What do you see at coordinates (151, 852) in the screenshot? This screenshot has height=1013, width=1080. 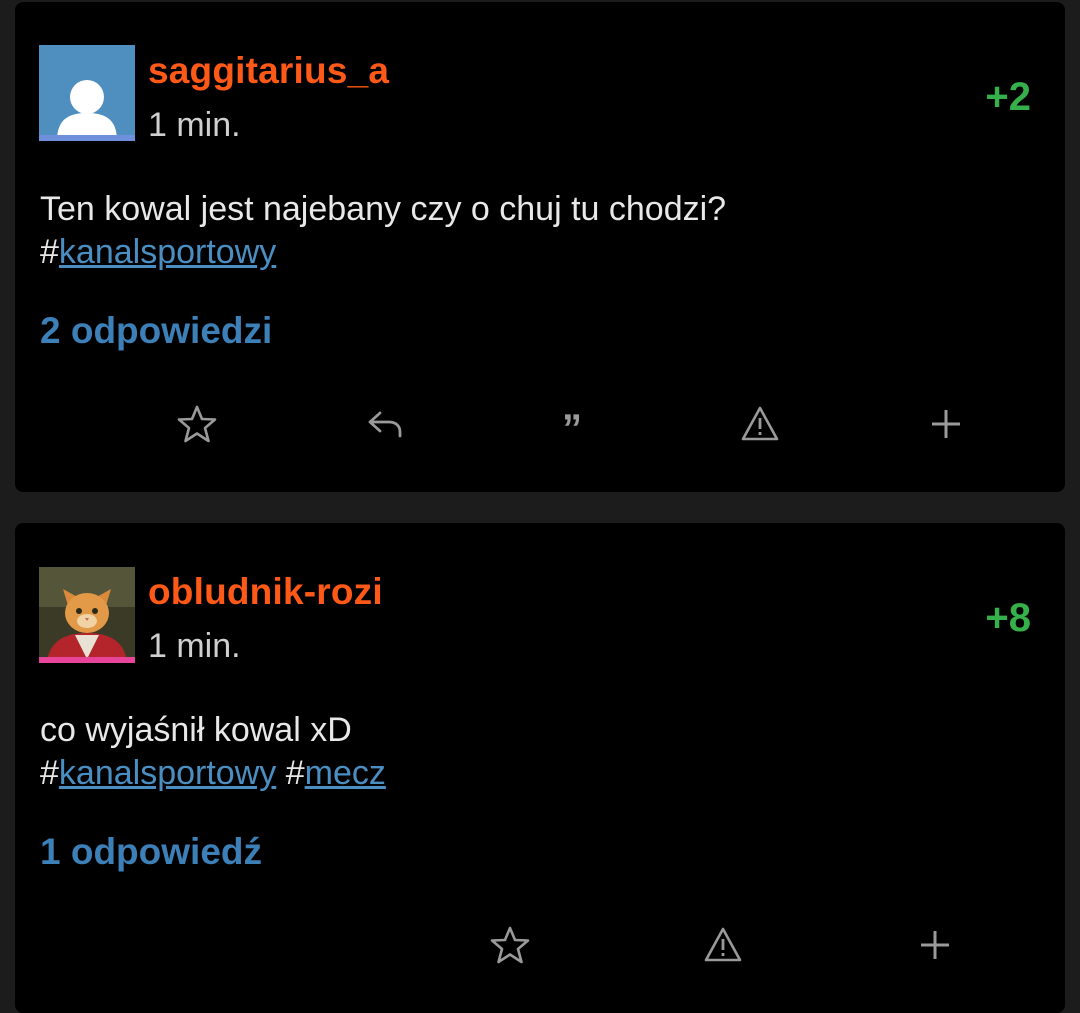 I see `replies-link: 1 odpowiedź` at bounding box center [151, 852].